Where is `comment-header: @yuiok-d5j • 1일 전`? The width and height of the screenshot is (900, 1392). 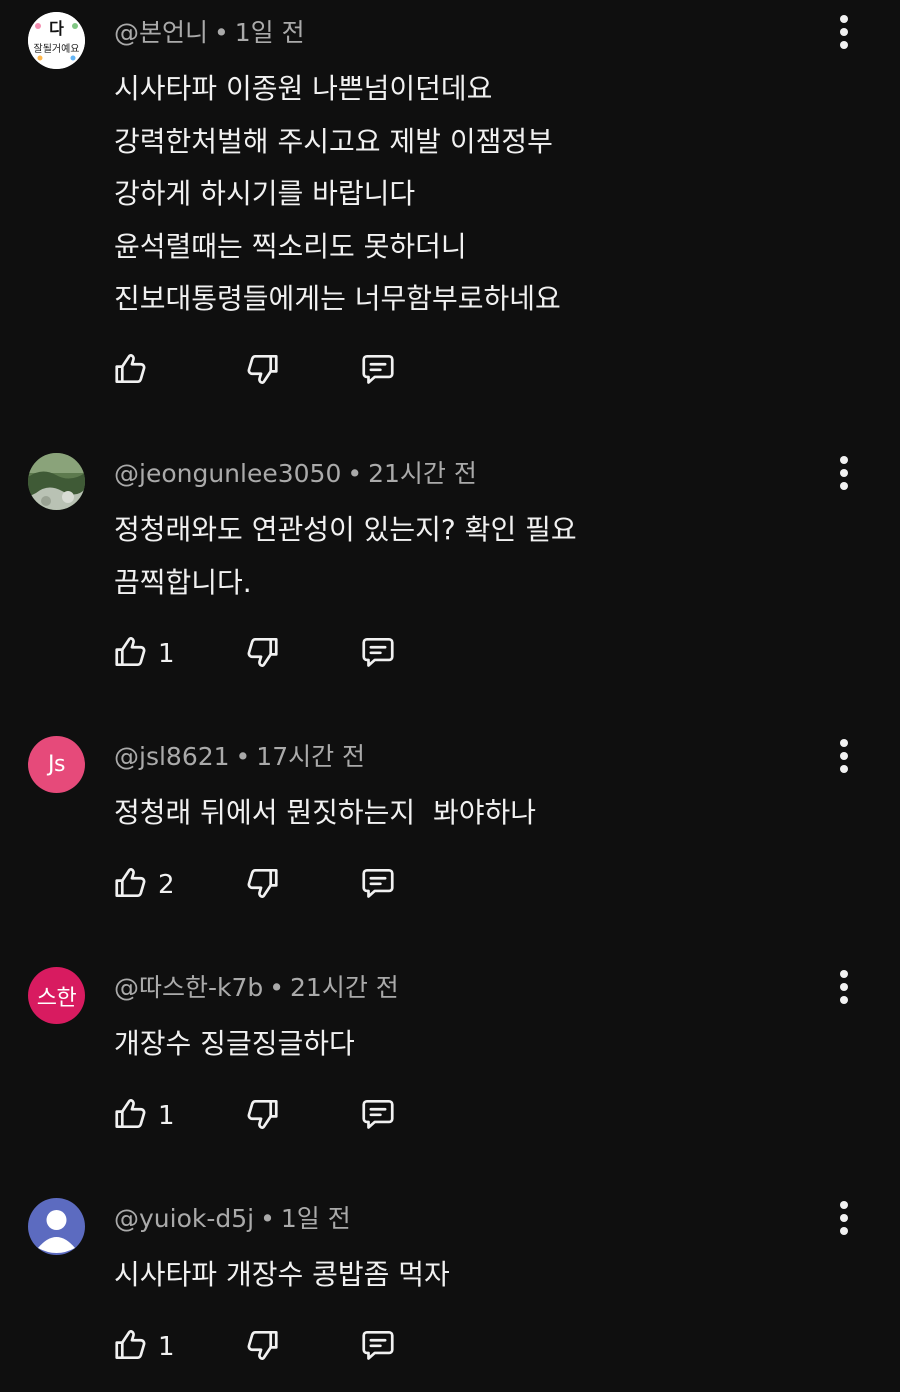 comment-header: @yuiok-d5j • 1일 전 is located at coordinates (232, 1219).